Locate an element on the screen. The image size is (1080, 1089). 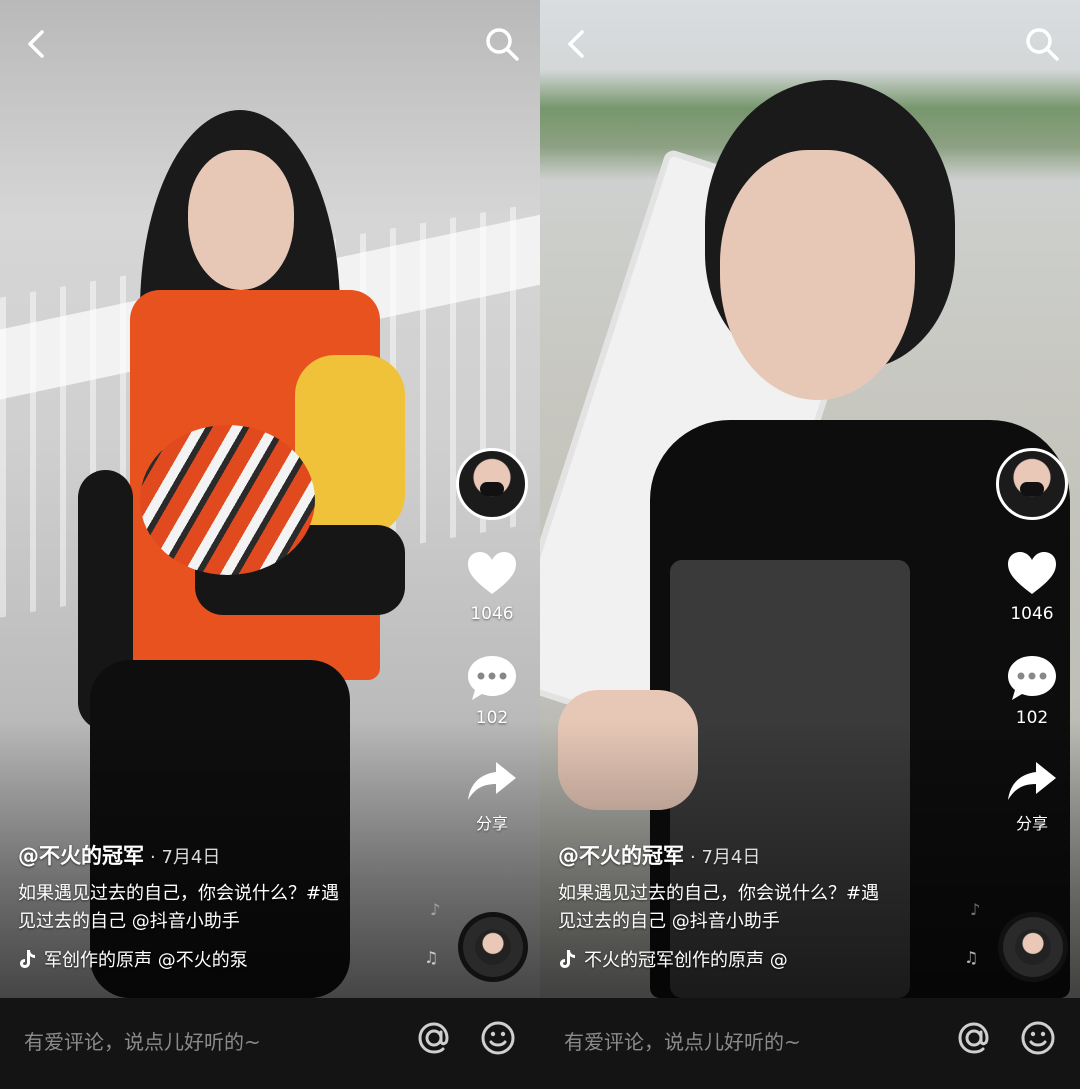
music-title: 军创作的原声 @不火的泵 is located at coordinates (146, 960).